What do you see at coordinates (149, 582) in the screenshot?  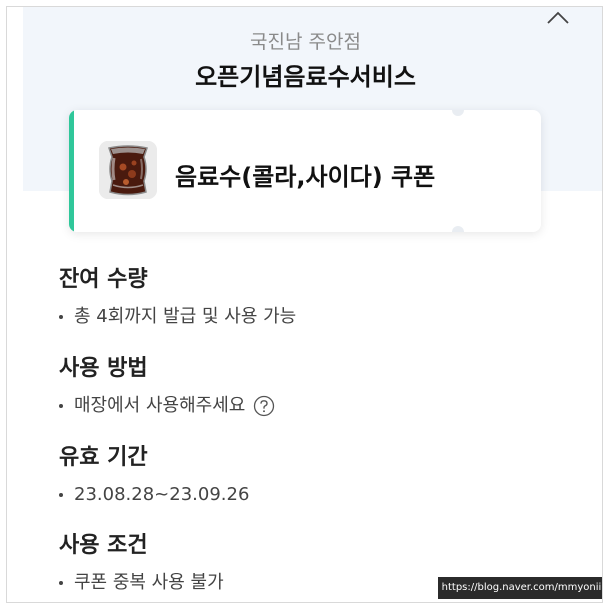 I see `section-text: 쿠폰 중복 사용 불가` at bounding box center [149, 582].